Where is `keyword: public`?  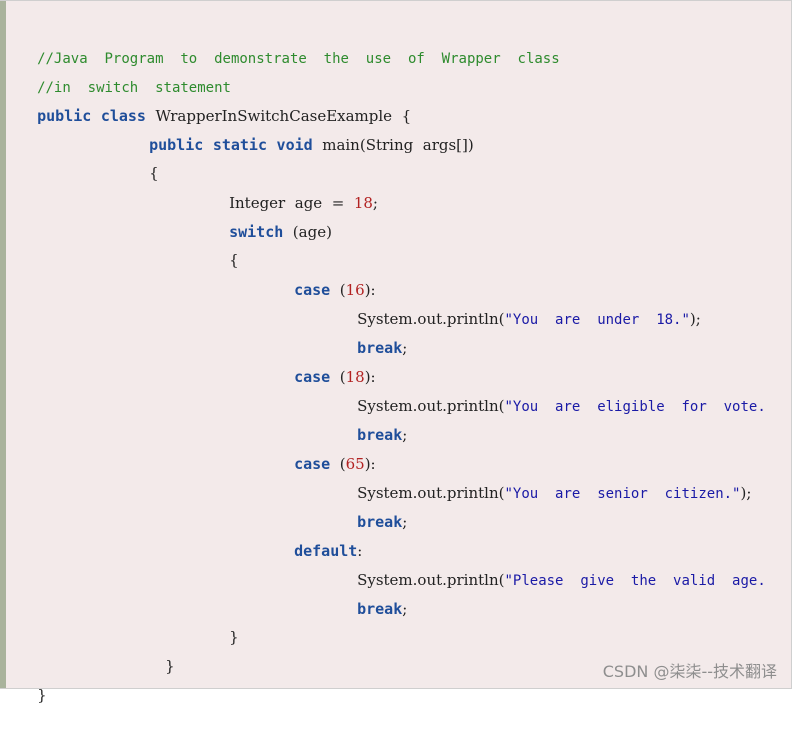
keyword: public is located at coordinates (64, 116).